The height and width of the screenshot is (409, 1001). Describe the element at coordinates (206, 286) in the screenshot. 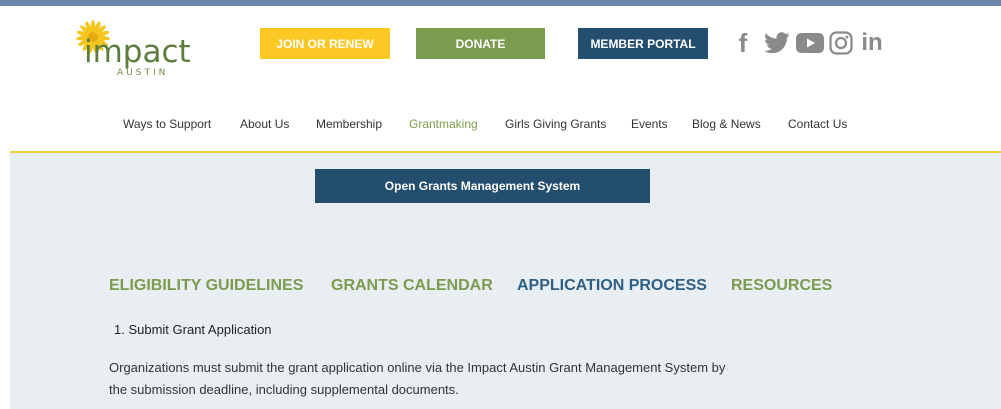

I see `tab-eligibility-guidelines: ELIGIBILITY GUIDELINES` at that location.